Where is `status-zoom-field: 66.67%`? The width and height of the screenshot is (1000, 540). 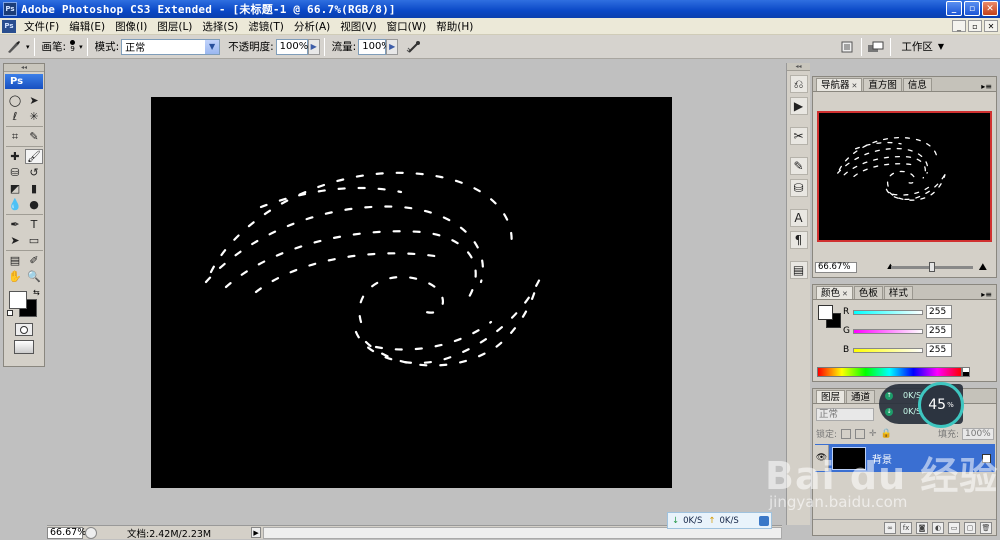
status-zoom-field: 66.67% is located at coordinates (66, 532).